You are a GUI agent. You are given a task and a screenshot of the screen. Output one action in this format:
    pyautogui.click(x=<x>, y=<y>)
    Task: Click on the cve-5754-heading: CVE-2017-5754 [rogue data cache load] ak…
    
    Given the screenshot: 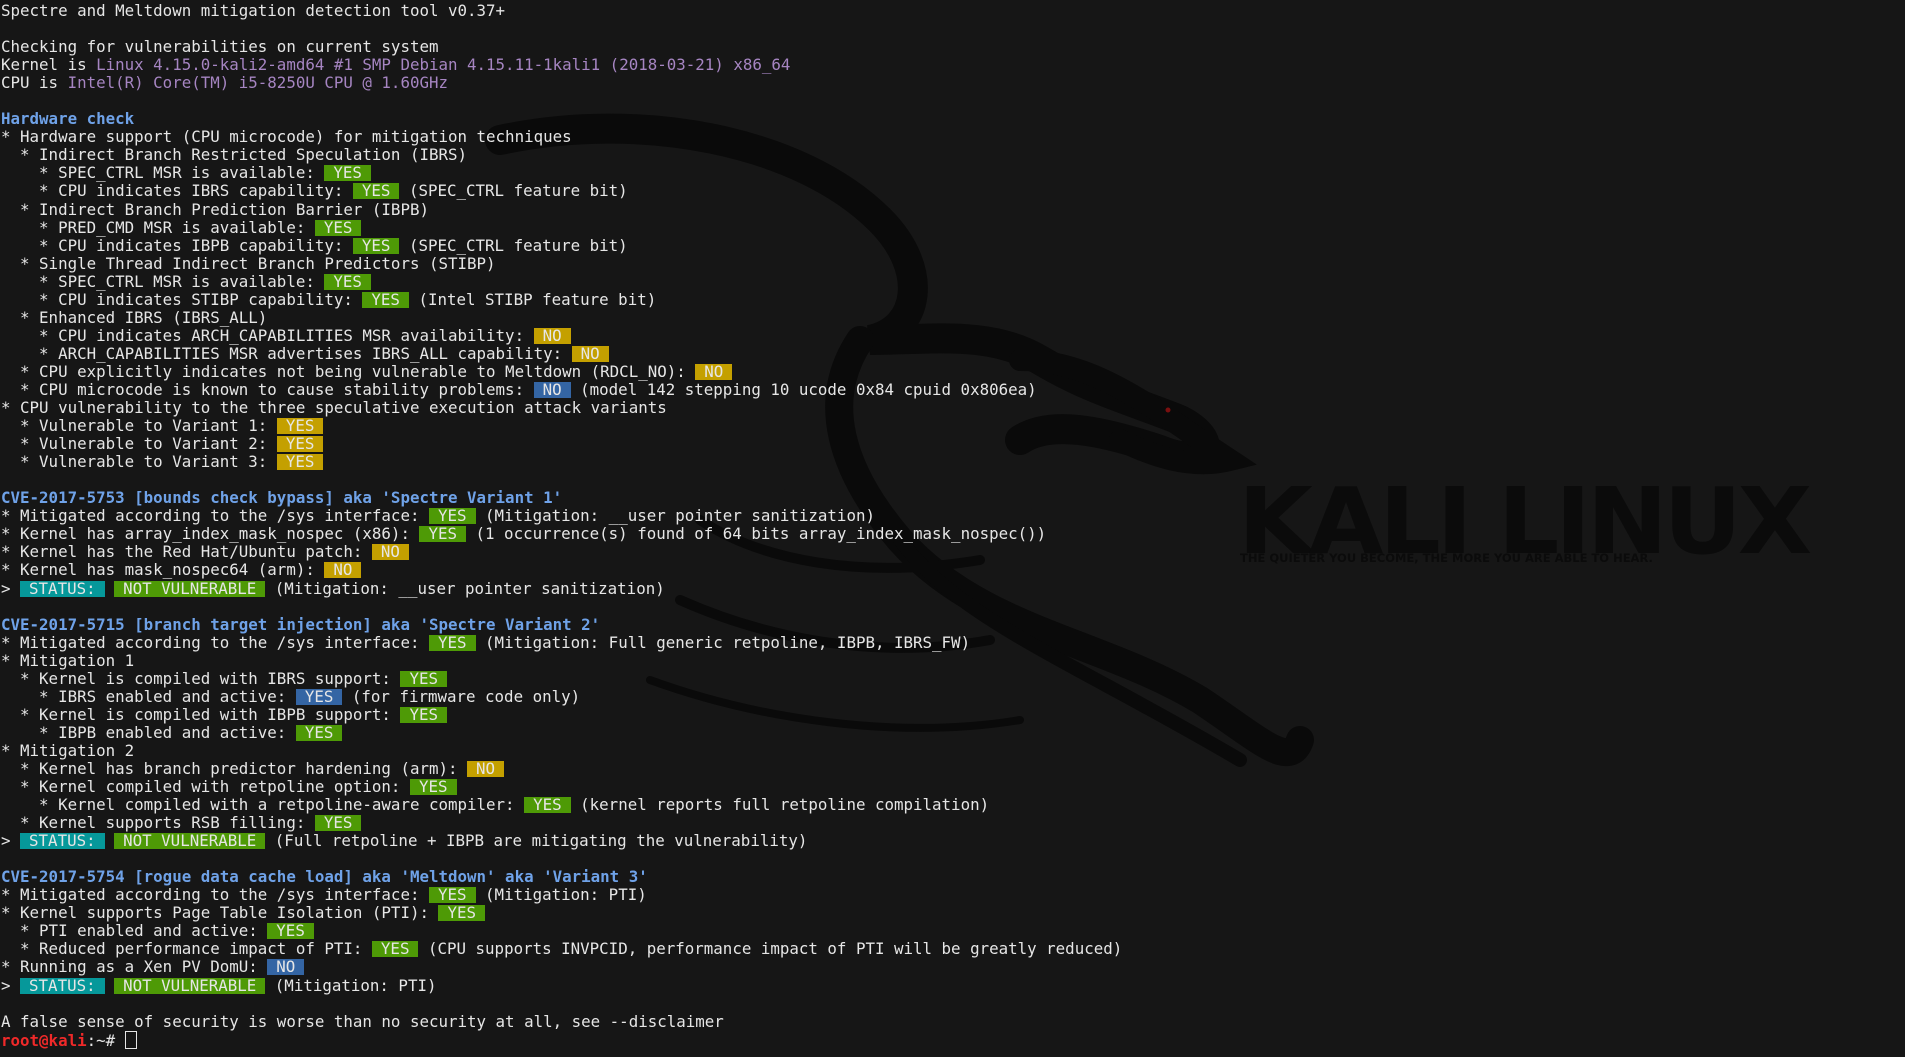 What is the action you would take?
    pyautogui.click(x=324, y=877)
    